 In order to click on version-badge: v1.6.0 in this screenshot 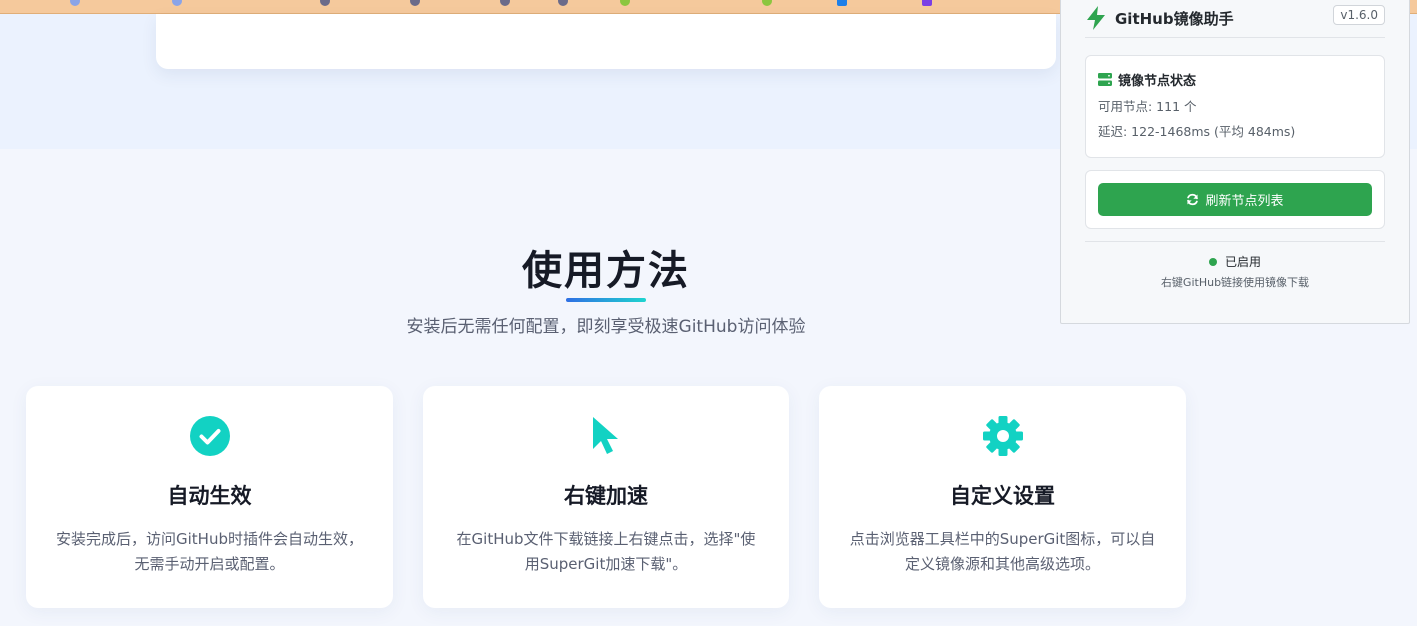, I will do `click(1359, 15)`.